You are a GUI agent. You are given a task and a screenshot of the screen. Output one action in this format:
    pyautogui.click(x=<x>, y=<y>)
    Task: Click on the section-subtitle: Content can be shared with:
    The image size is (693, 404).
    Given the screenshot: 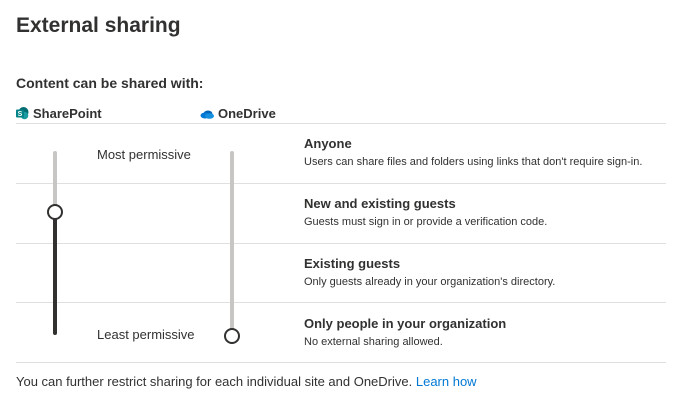 What is the action you would take?
    pyautogui.click(x=110, y=83)
    